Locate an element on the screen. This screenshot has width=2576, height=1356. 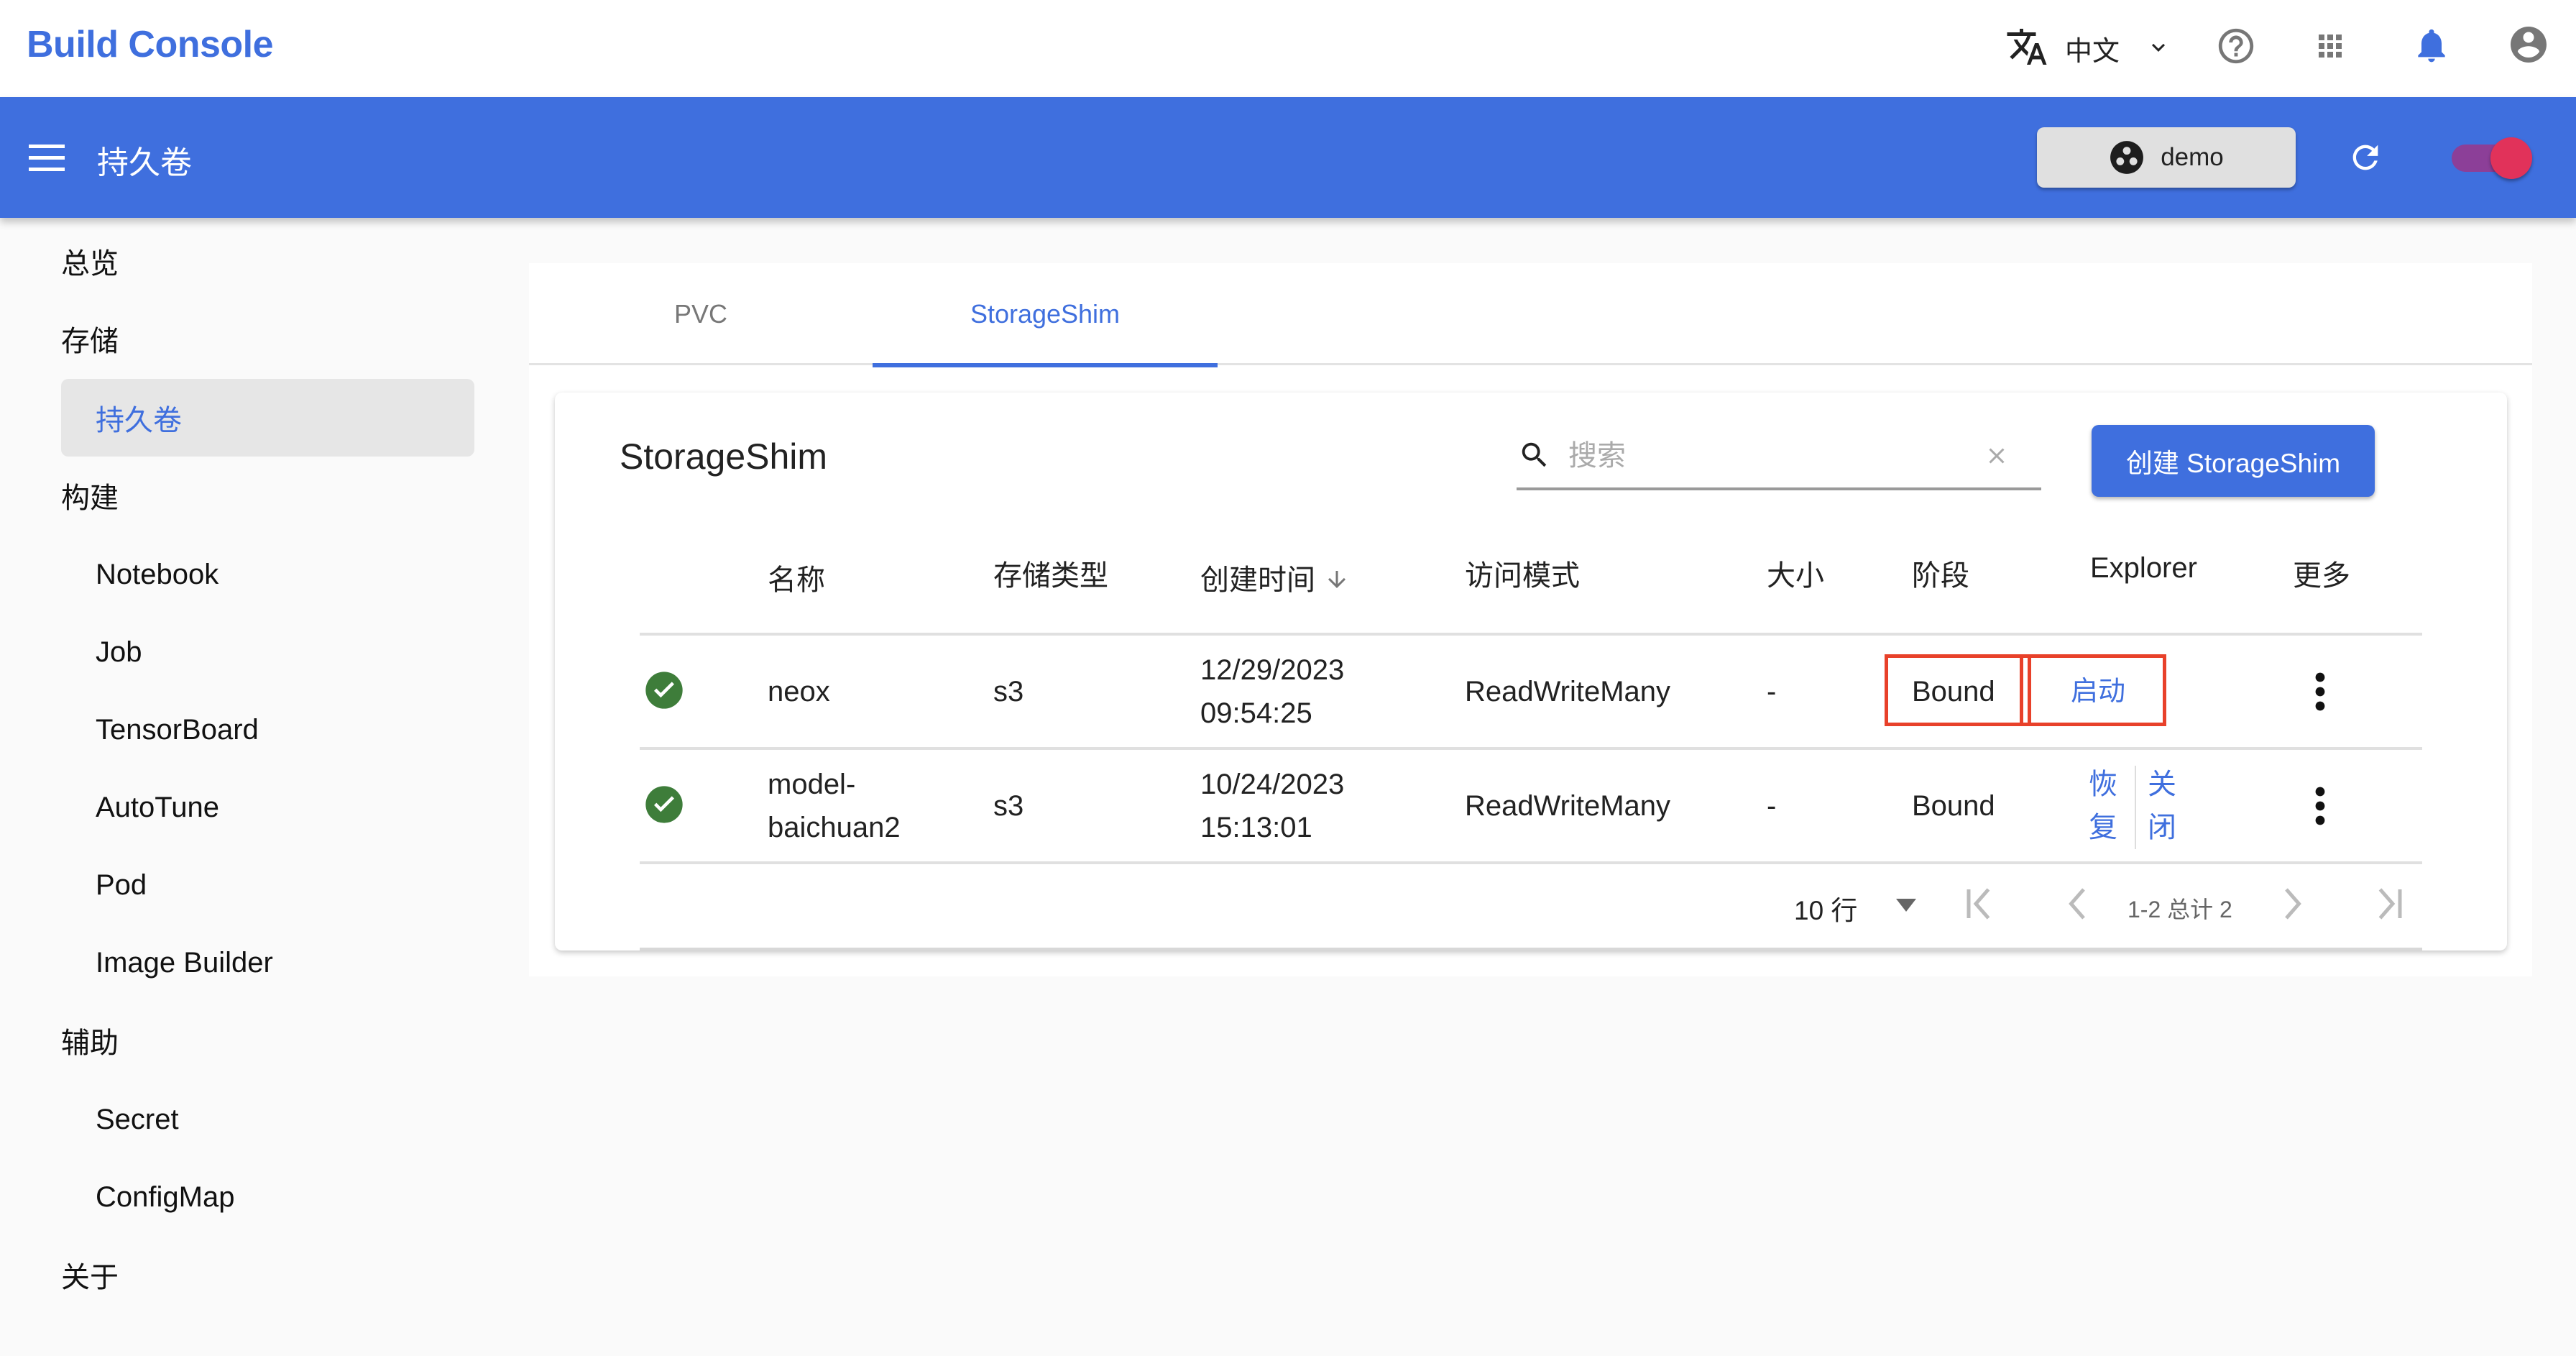
close-char-2: 闭 is located at coordinates (2162, 827).